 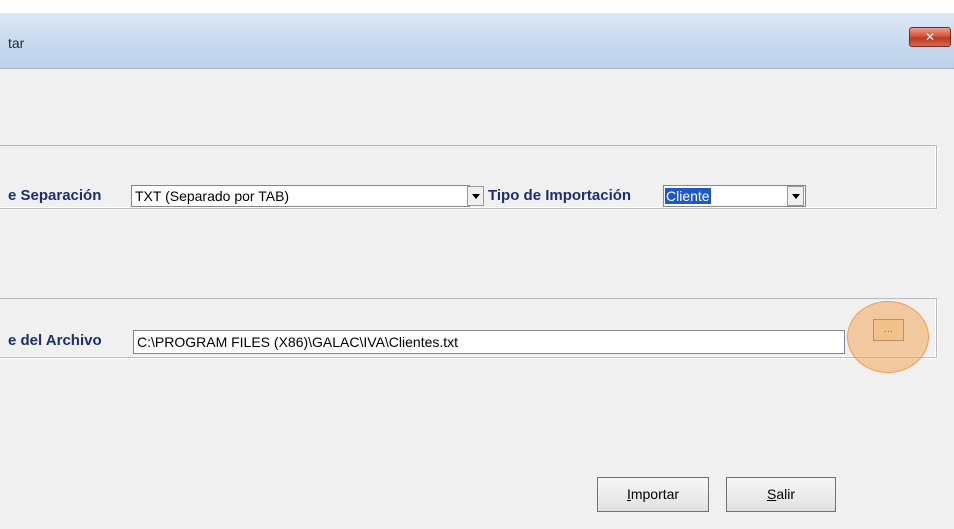 What do you see at coordinates (560, 195) in the screenshot?
I see `import-type-label: Tipo de Importación` at bounding box center [560, 195].